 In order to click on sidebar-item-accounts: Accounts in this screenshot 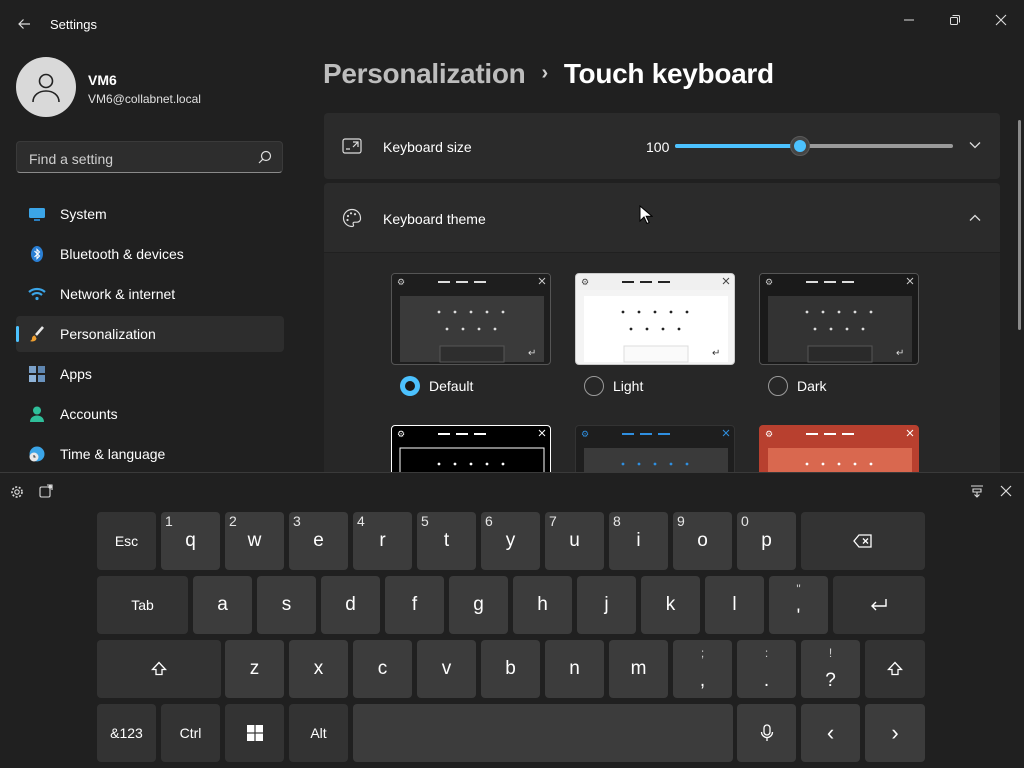, I will do `click(150, 414)`.